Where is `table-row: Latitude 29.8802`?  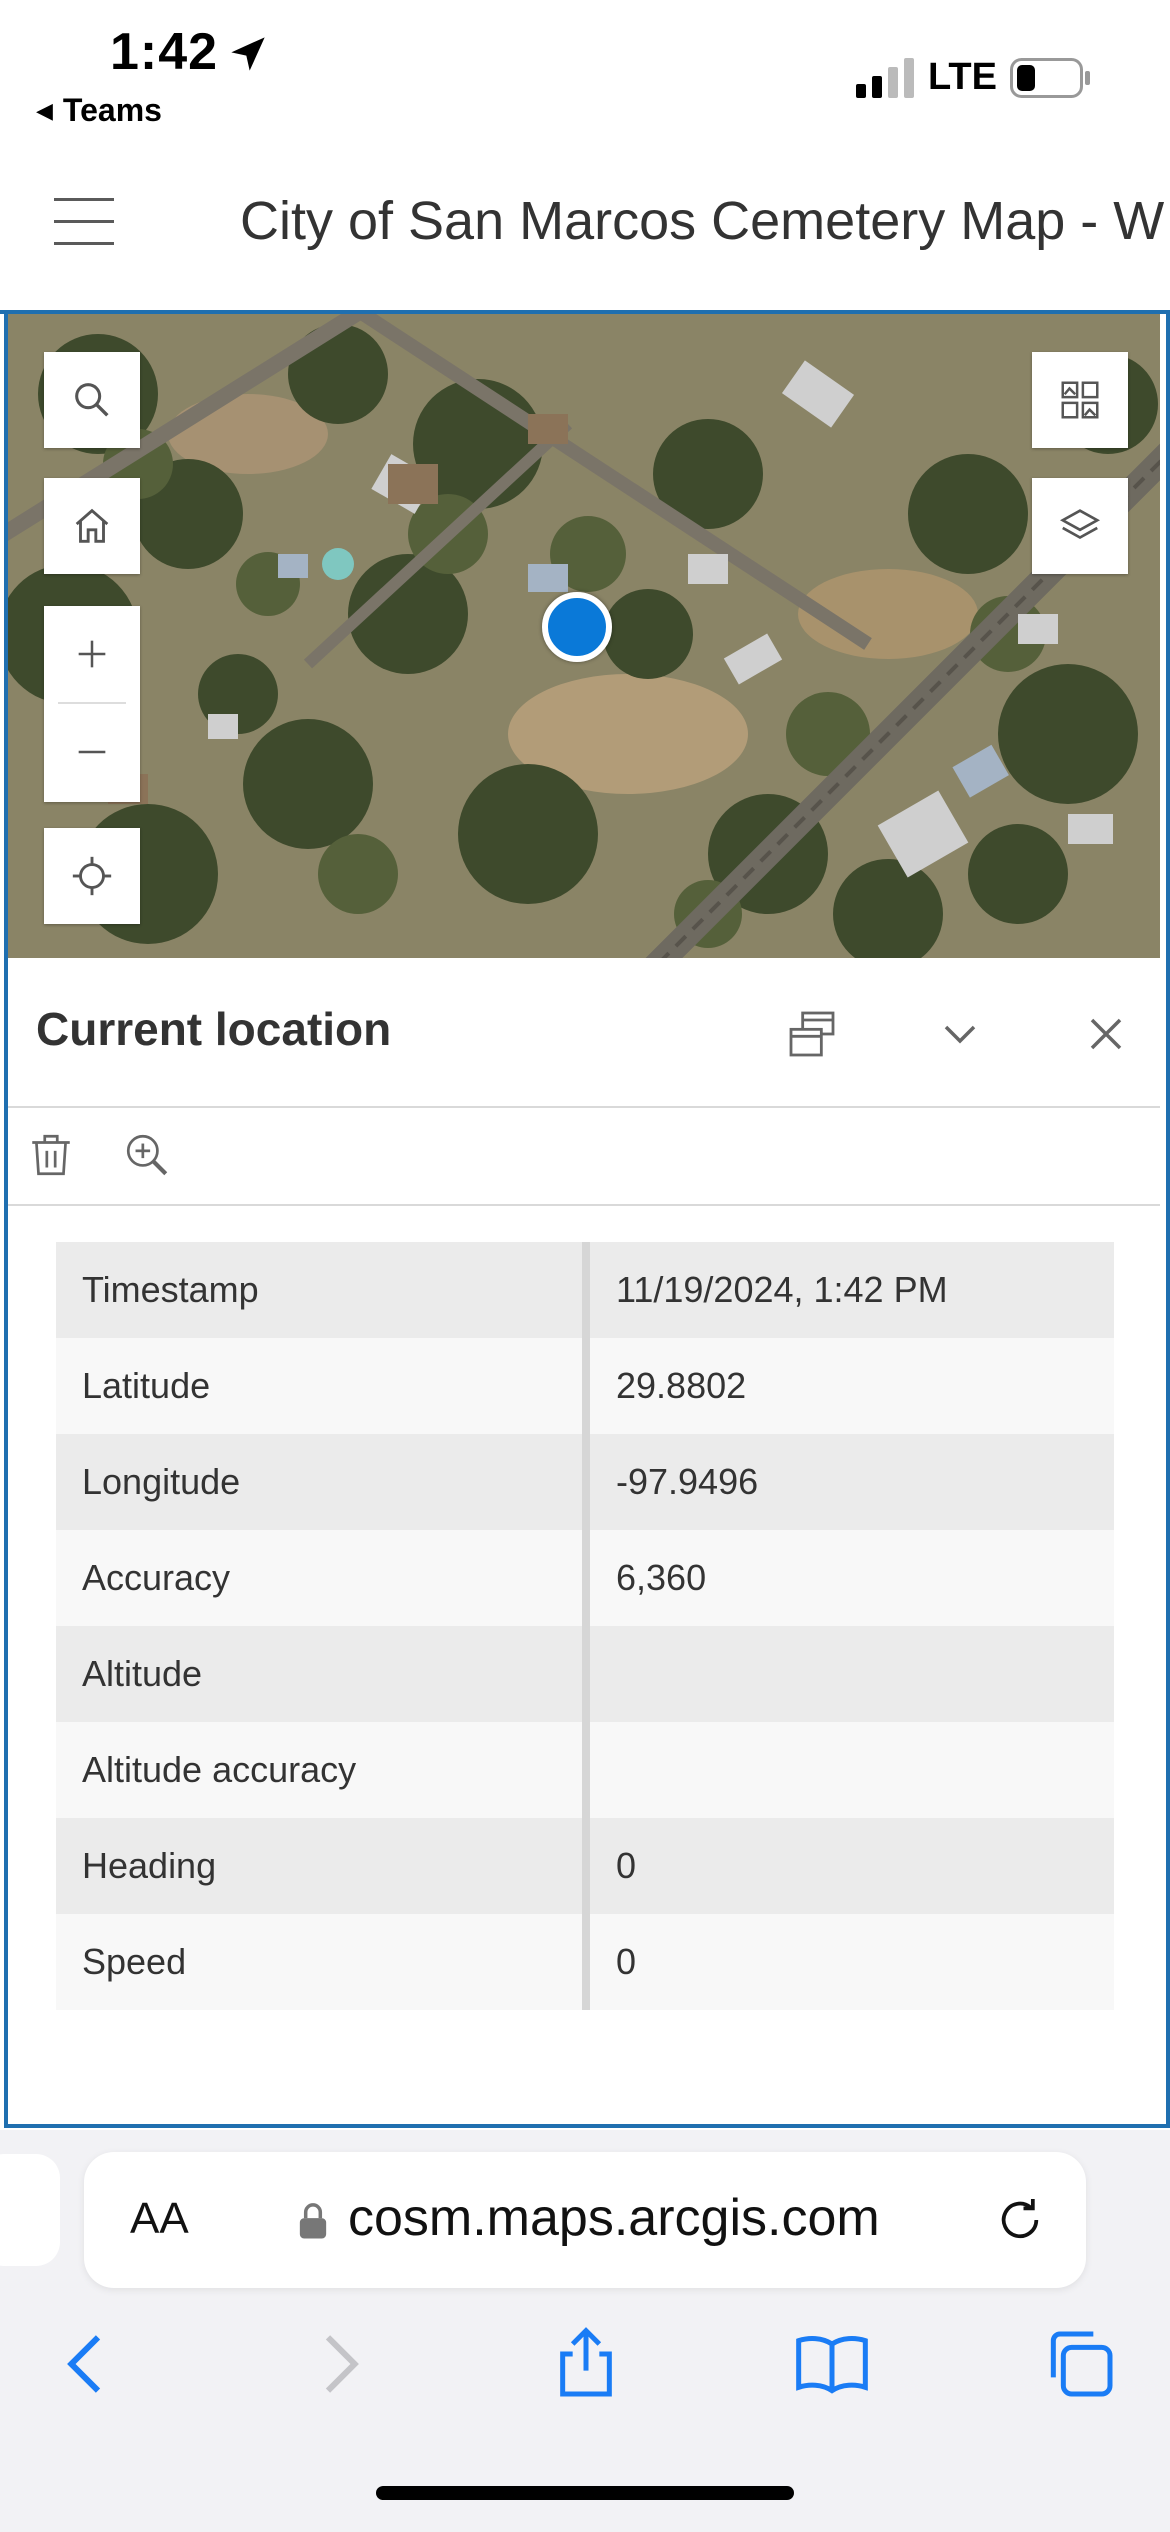 table-row: Latitude 29.8802 is located at coordinates (585, 1386).